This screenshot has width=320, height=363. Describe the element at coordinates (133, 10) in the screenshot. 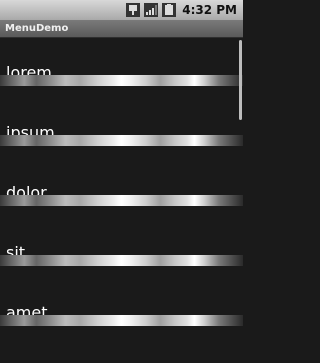

I see `usb-icon` at that location.